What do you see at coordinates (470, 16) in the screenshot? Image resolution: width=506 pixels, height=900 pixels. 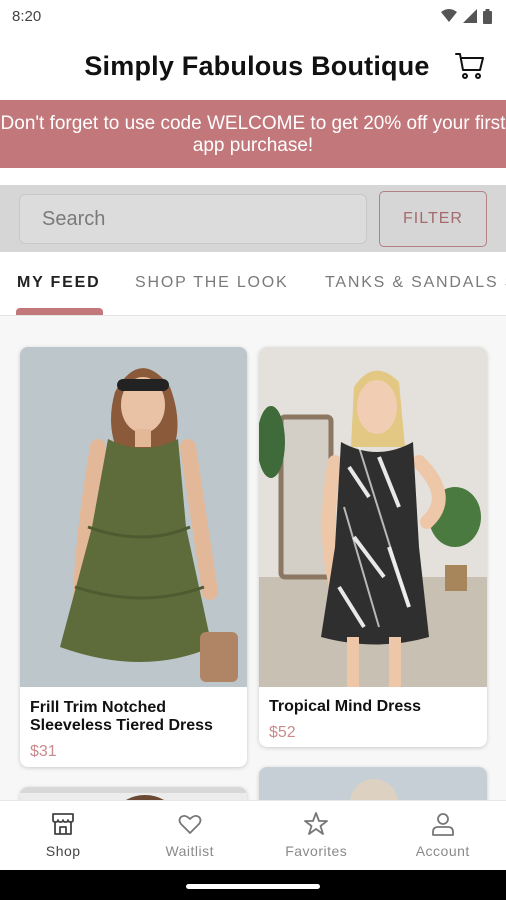 I see `signal-icon` at bounding box center [470, 16].